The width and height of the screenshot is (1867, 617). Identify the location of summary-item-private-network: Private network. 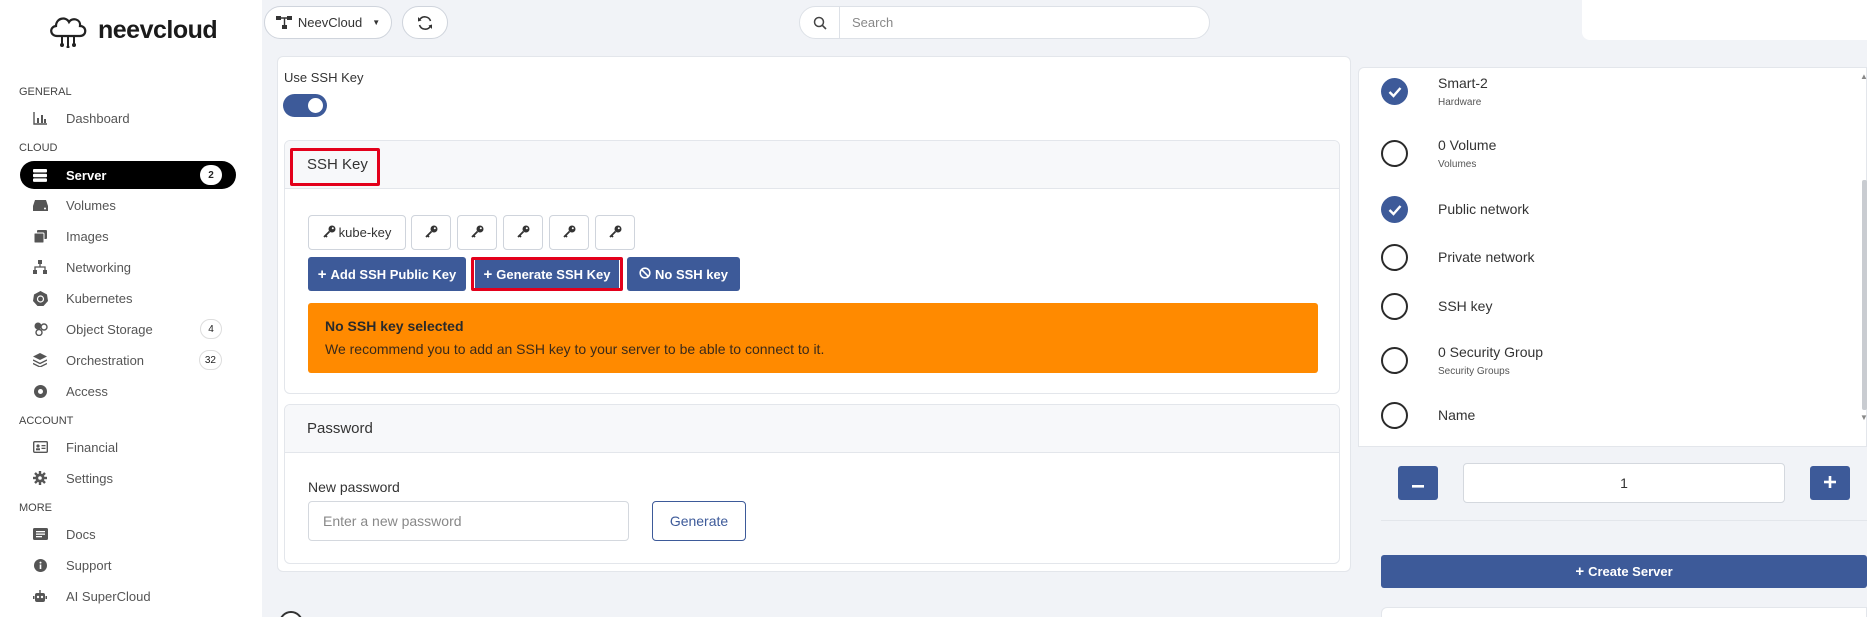
(1457, 257).